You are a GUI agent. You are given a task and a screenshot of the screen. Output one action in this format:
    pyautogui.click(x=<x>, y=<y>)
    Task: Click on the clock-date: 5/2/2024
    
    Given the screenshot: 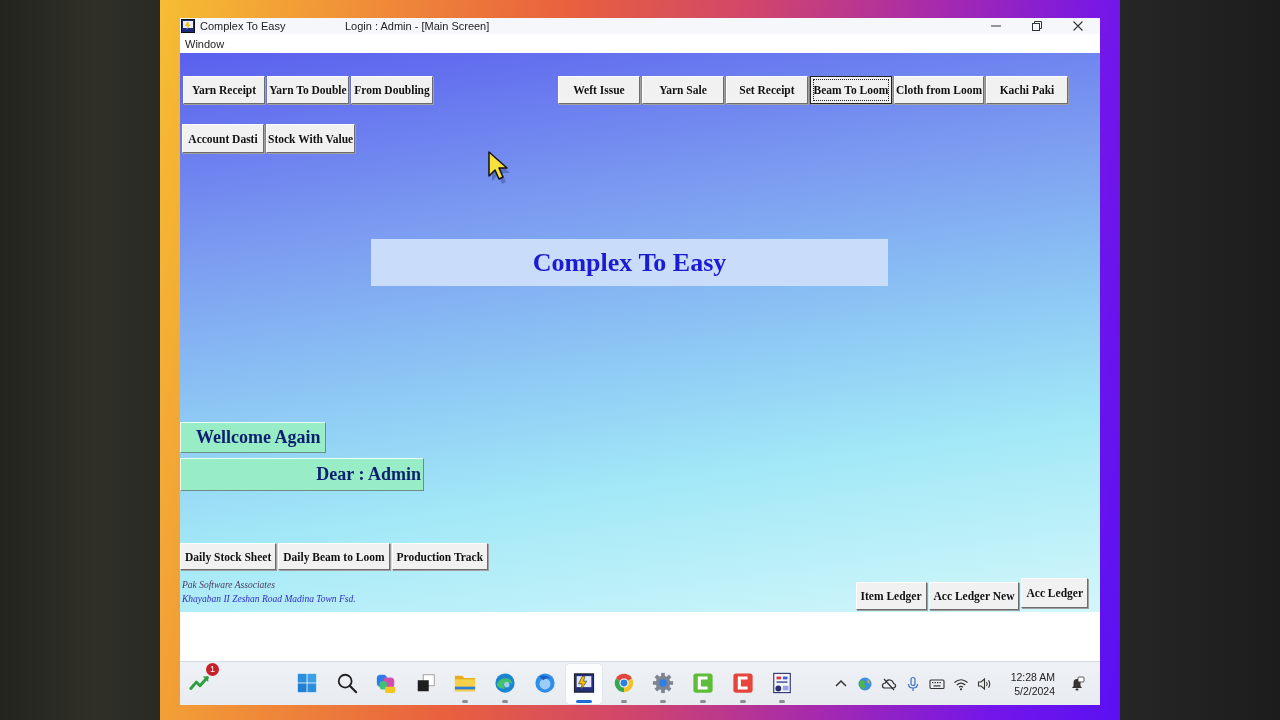 What is the action you would take?
    pyautogui.click(x=1034, y=690)
    